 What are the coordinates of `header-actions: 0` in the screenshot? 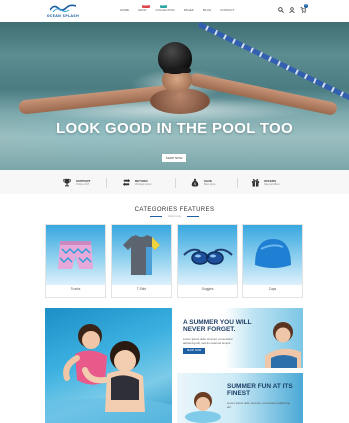 It's located at (292, 9).